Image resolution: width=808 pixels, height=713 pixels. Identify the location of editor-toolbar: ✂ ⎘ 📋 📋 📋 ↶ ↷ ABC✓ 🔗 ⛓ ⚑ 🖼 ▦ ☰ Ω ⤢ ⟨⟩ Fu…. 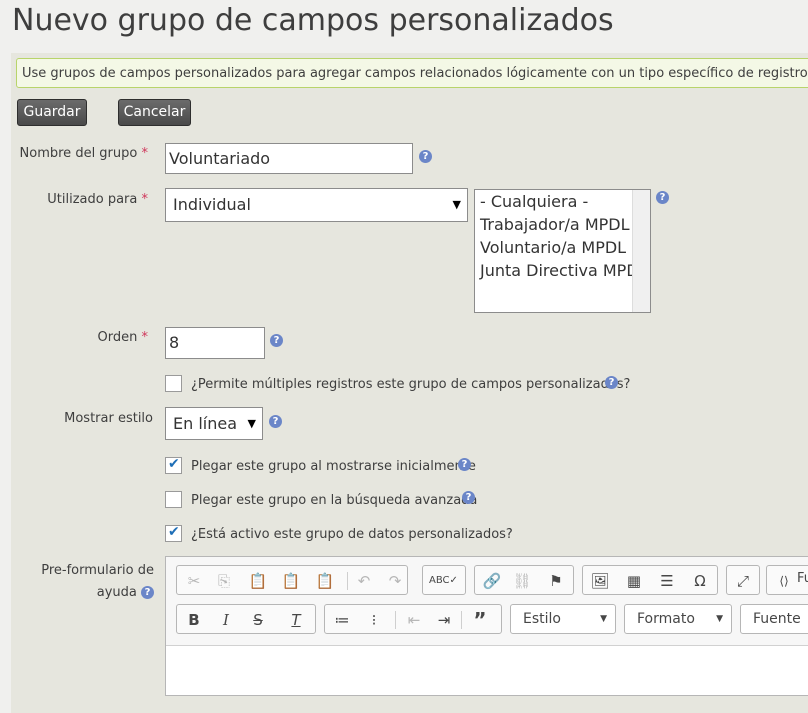
(487, 601).